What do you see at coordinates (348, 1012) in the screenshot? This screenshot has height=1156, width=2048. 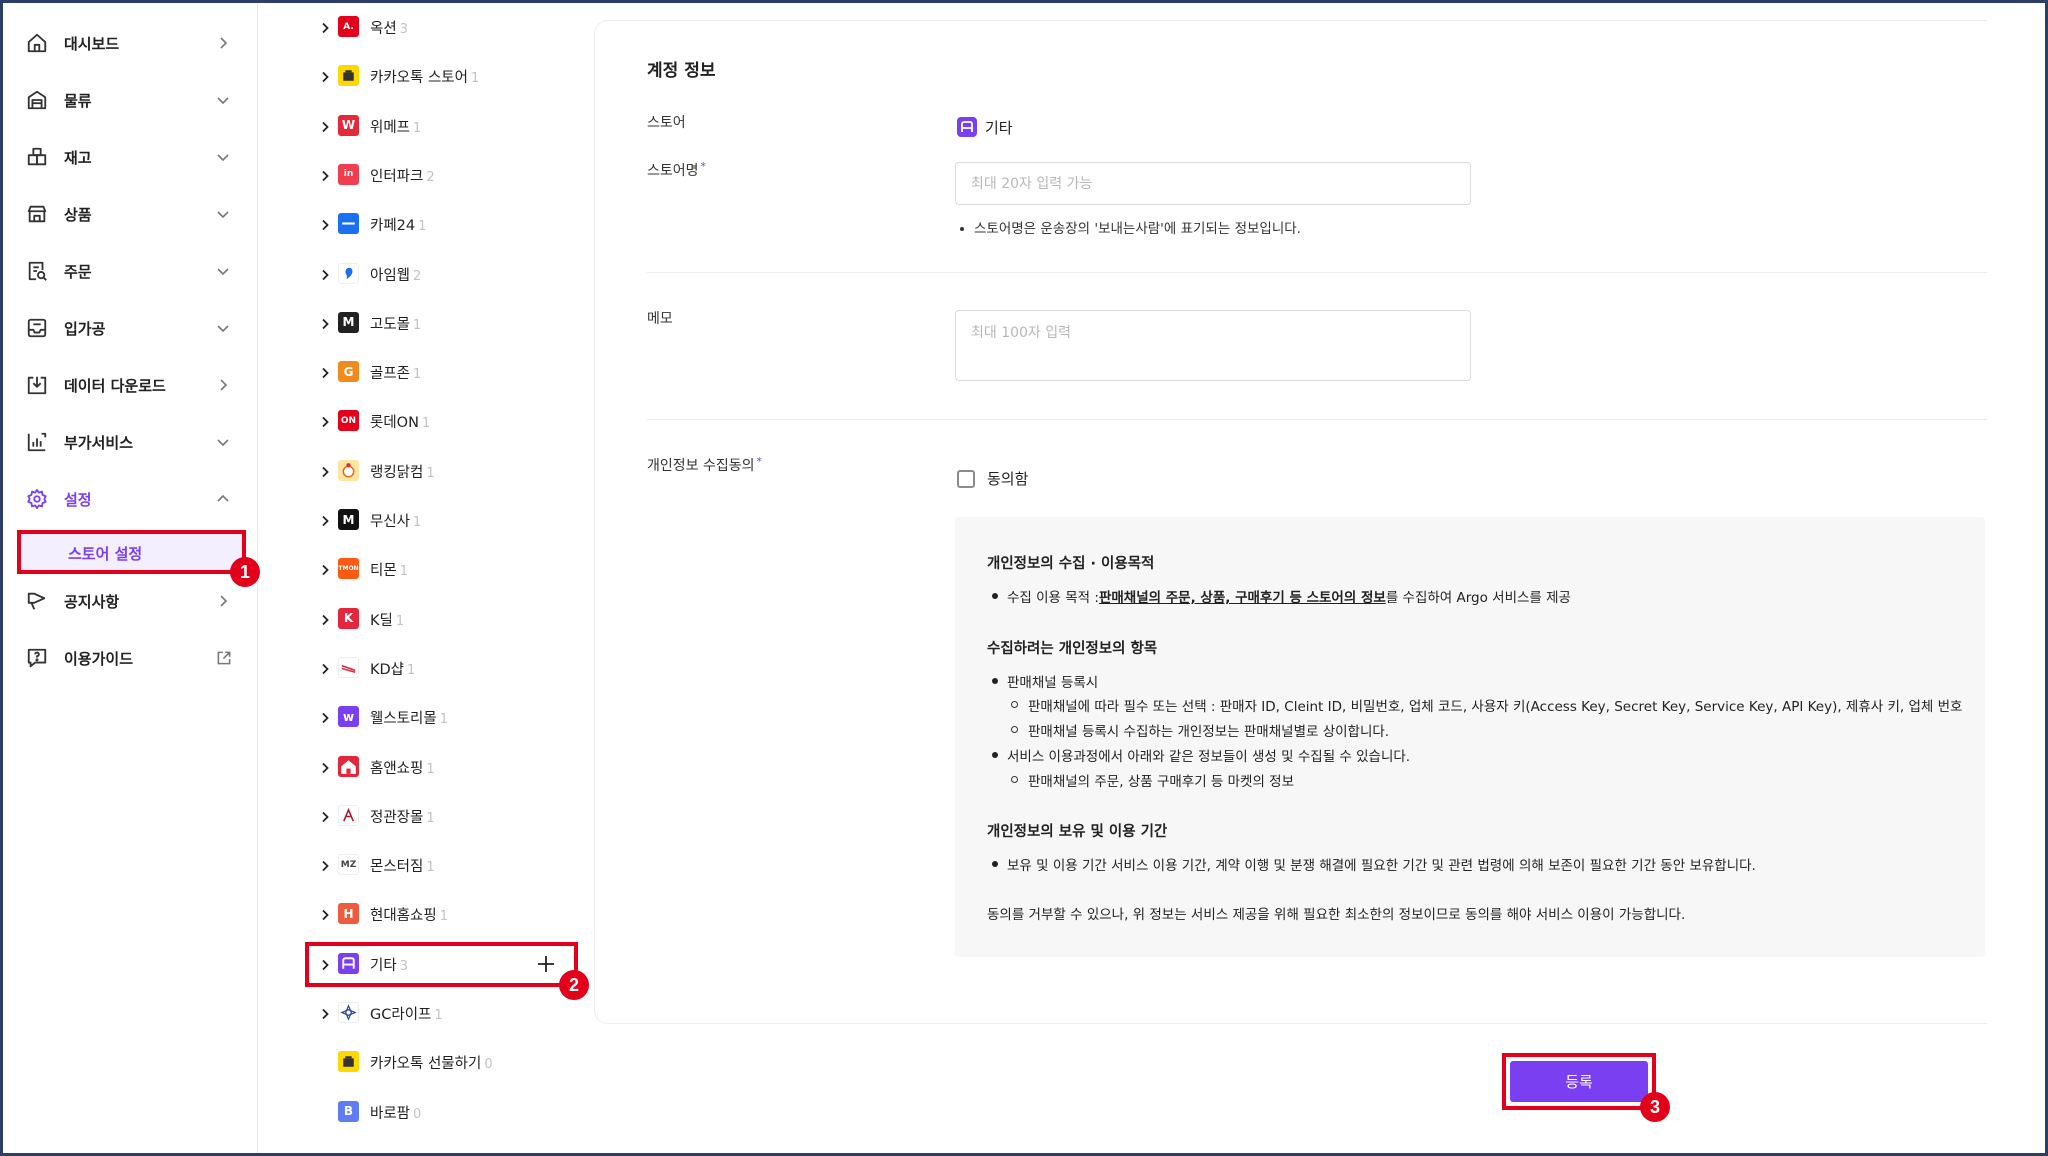 I see `gclife-logo` at bounding box center [348, 1012].